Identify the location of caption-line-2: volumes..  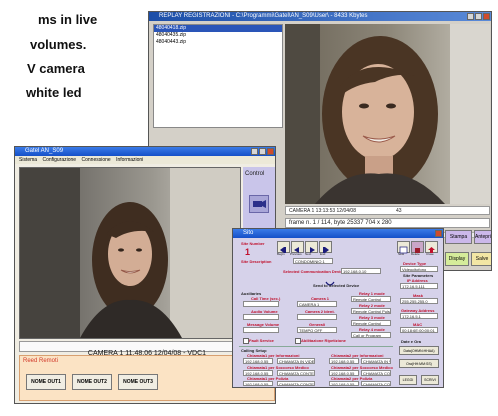
(58, 44).